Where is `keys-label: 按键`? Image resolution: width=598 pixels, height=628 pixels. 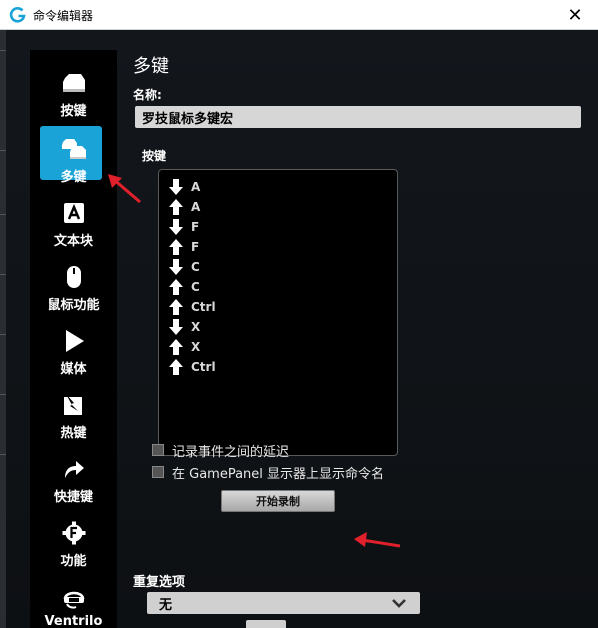
keys-label: 按键 is located at coordinates (154, 156).